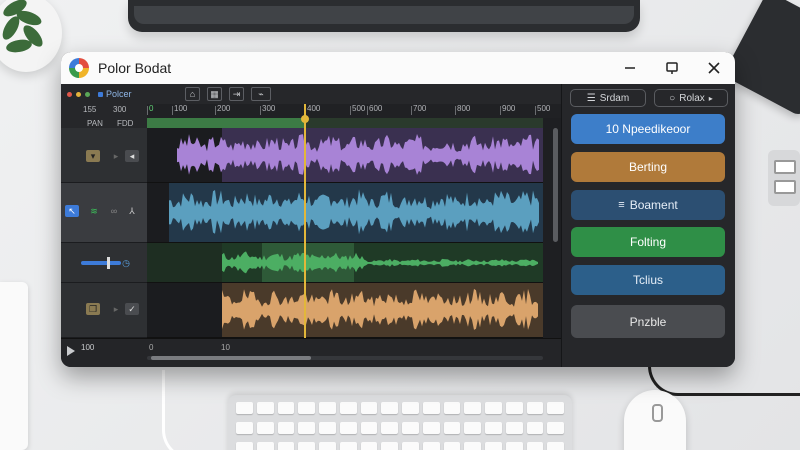 This screenshot has height=450, width=800. I want to click on split-tool-icon: ⇥, so click(236, 94).